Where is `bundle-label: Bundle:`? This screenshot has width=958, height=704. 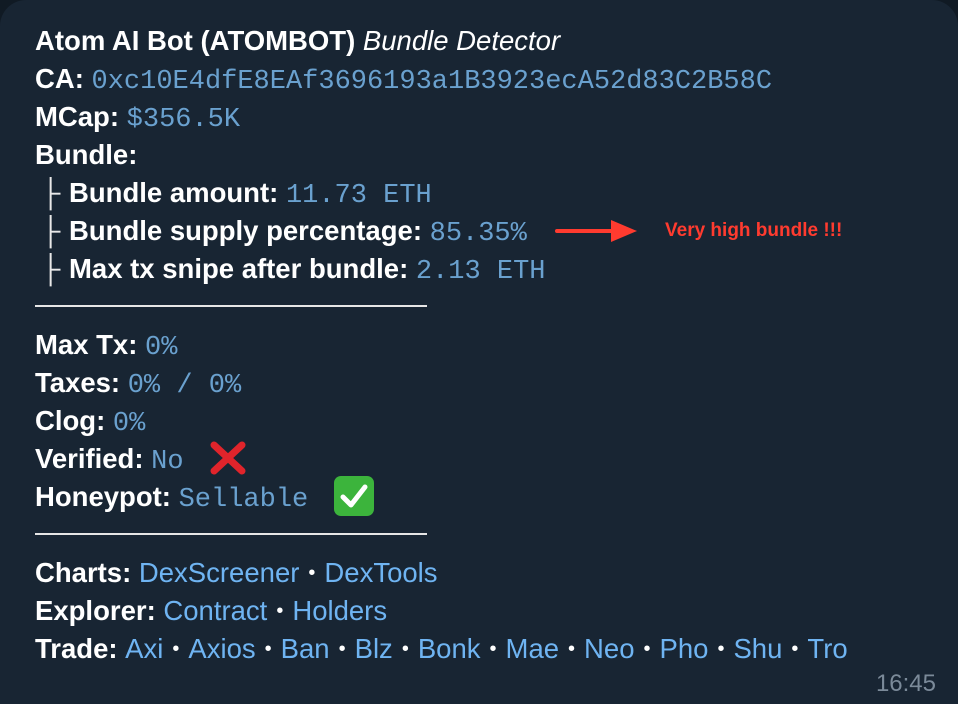
bundle-label: Bundle: is located at coordinates (86, 154).